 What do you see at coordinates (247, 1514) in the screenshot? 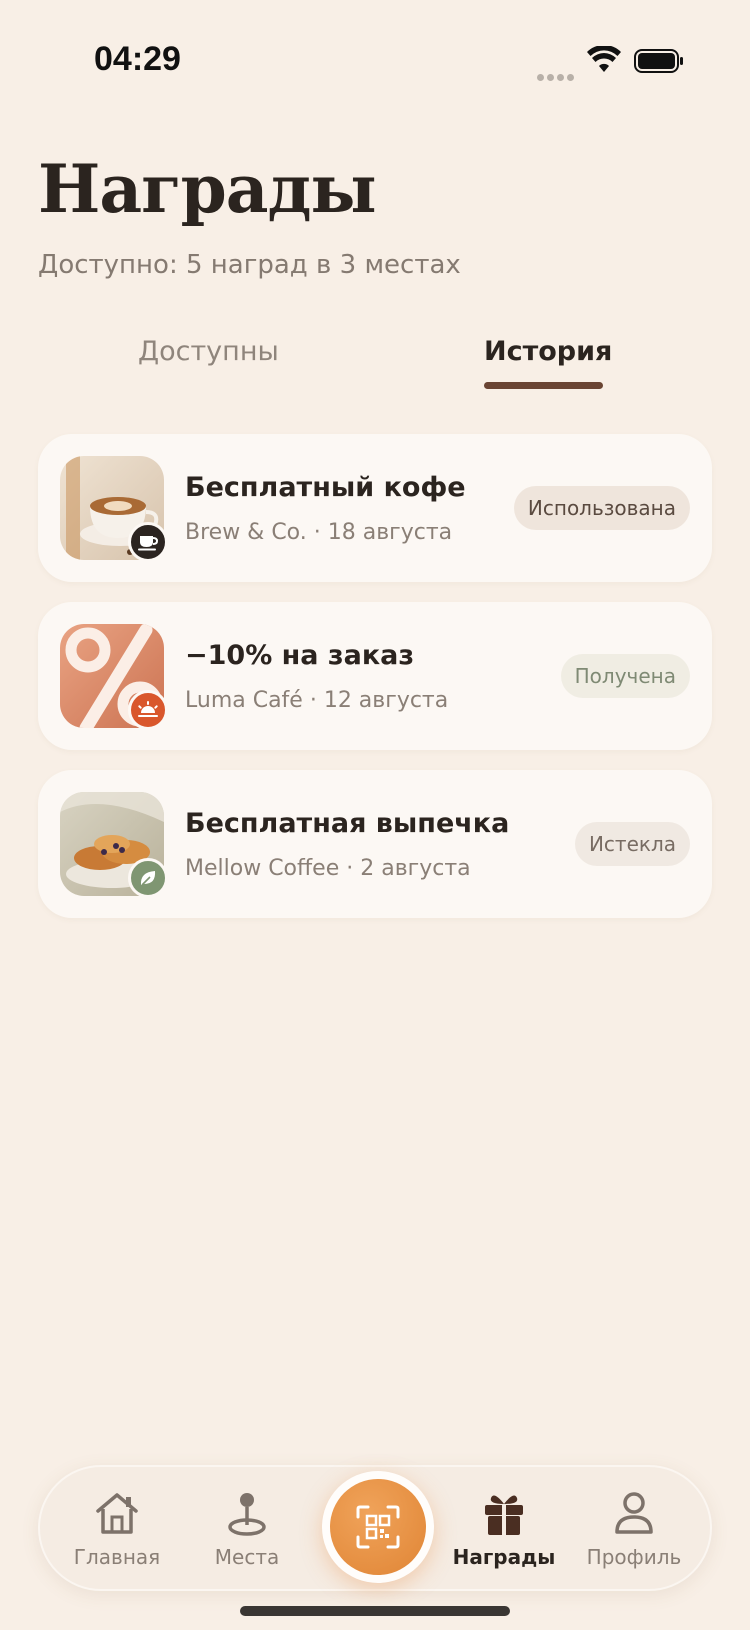
I see `map-pin-icon` at bounding box center [247, 1514].